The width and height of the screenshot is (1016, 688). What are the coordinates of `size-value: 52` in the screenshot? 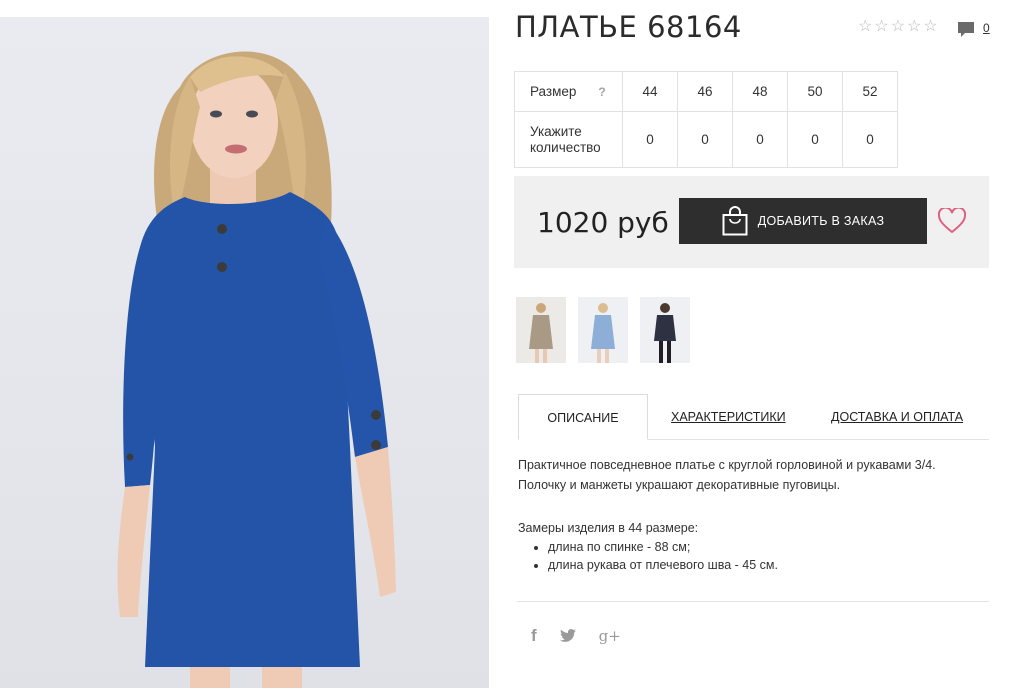 It's located at (870, 91).